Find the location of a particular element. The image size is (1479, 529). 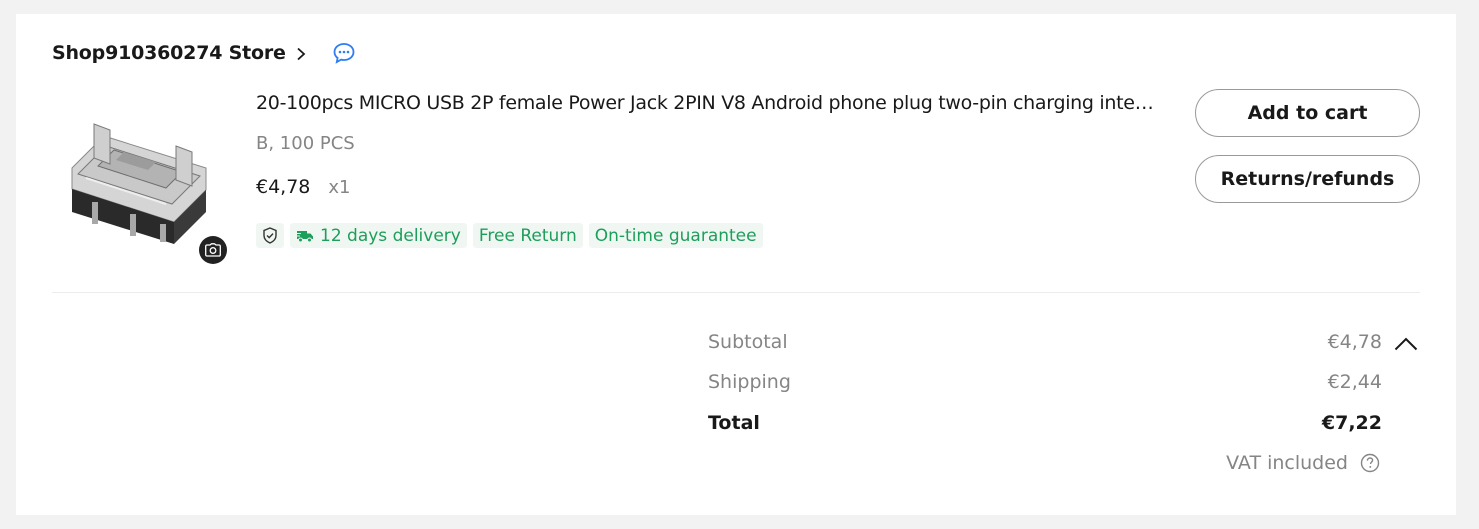

price-row: €4,78 x1 is located at coordinates (303, 187).